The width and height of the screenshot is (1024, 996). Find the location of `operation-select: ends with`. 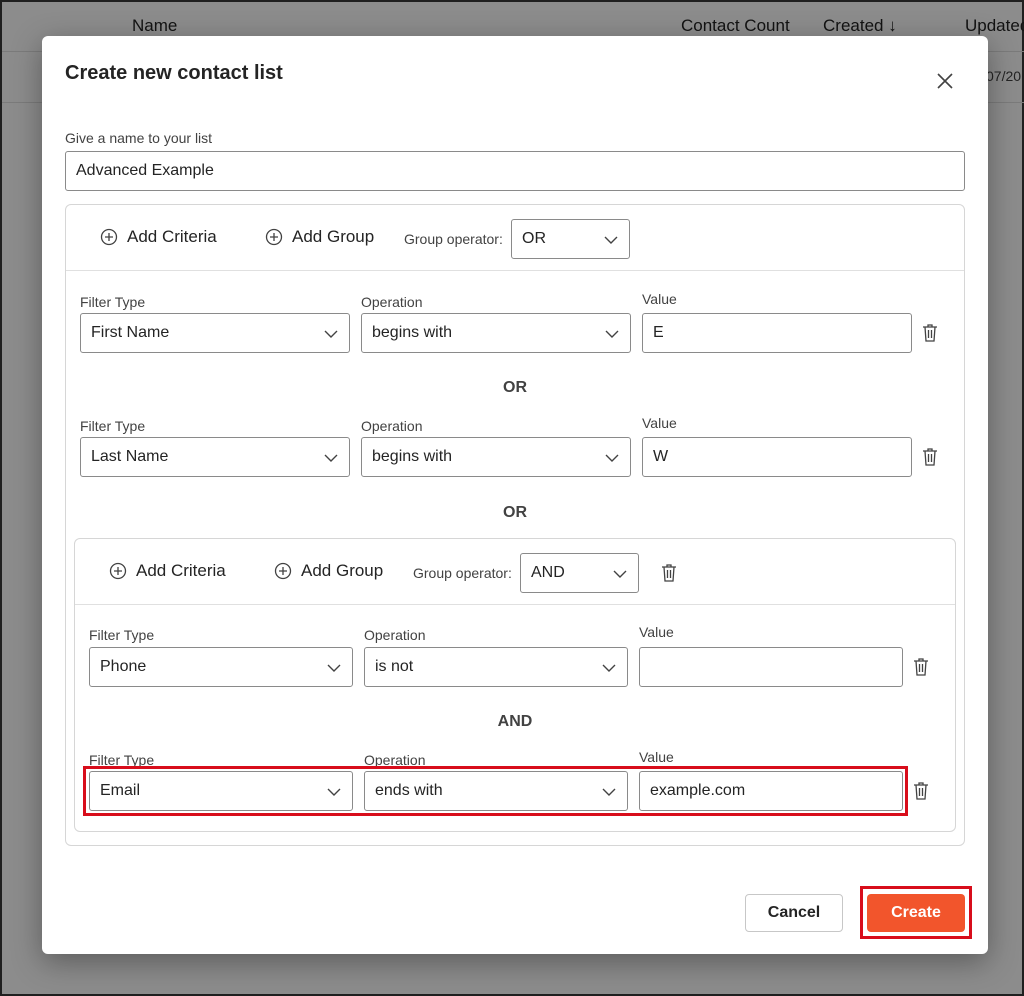

operation-select: ends with is located at coordinates (496, 791).